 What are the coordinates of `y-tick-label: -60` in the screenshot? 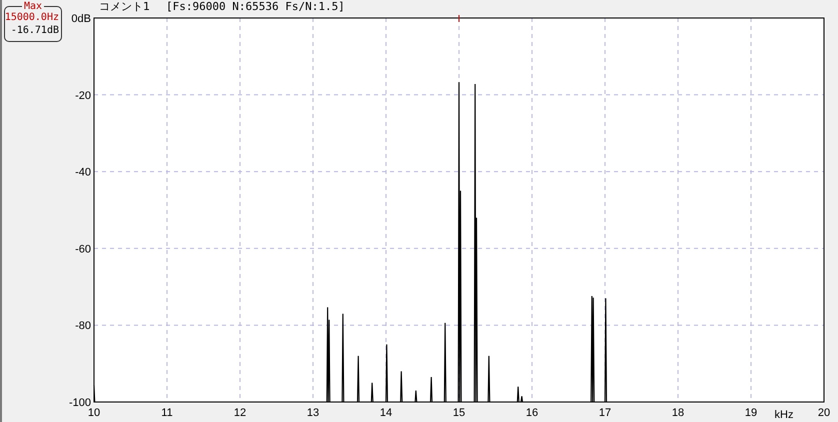 It's located at (83, 249).